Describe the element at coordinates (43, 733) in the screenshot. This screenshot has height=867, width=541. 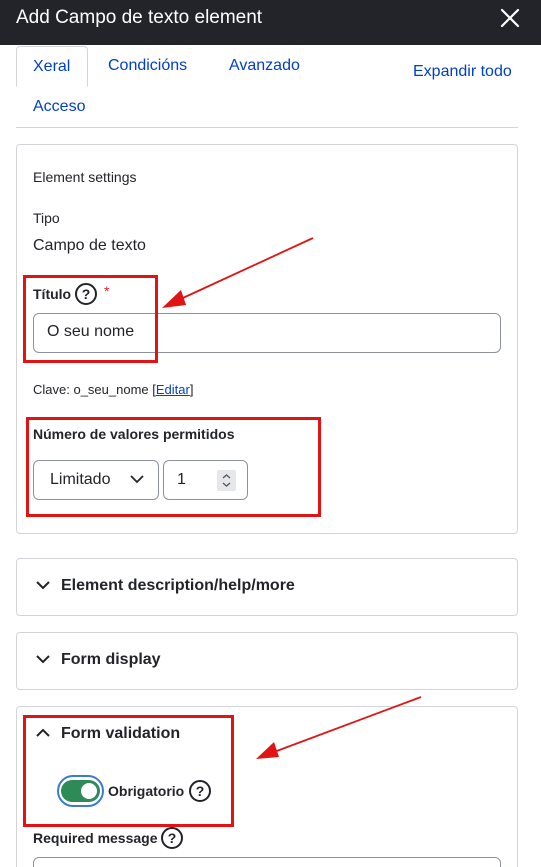
I see `chevron-up-icon` at that location.